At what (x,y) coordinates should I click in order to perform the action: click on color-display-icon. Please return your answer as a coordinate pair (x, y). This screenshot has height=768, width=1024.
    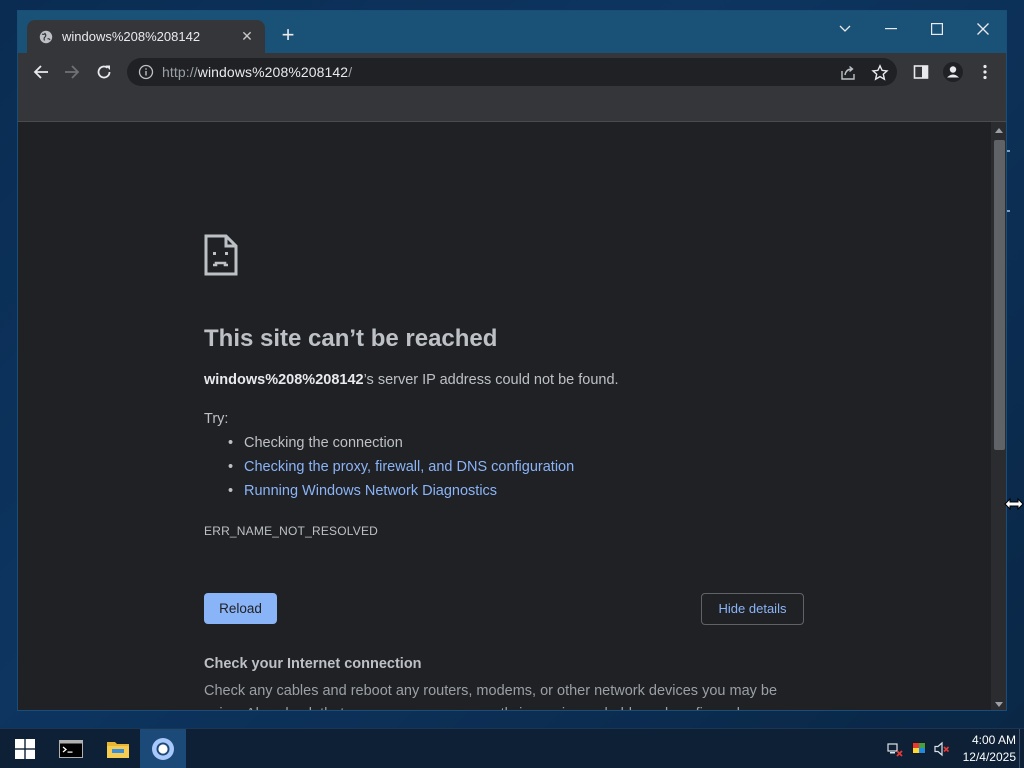
    Looking at the image, I should click on (919, 749).